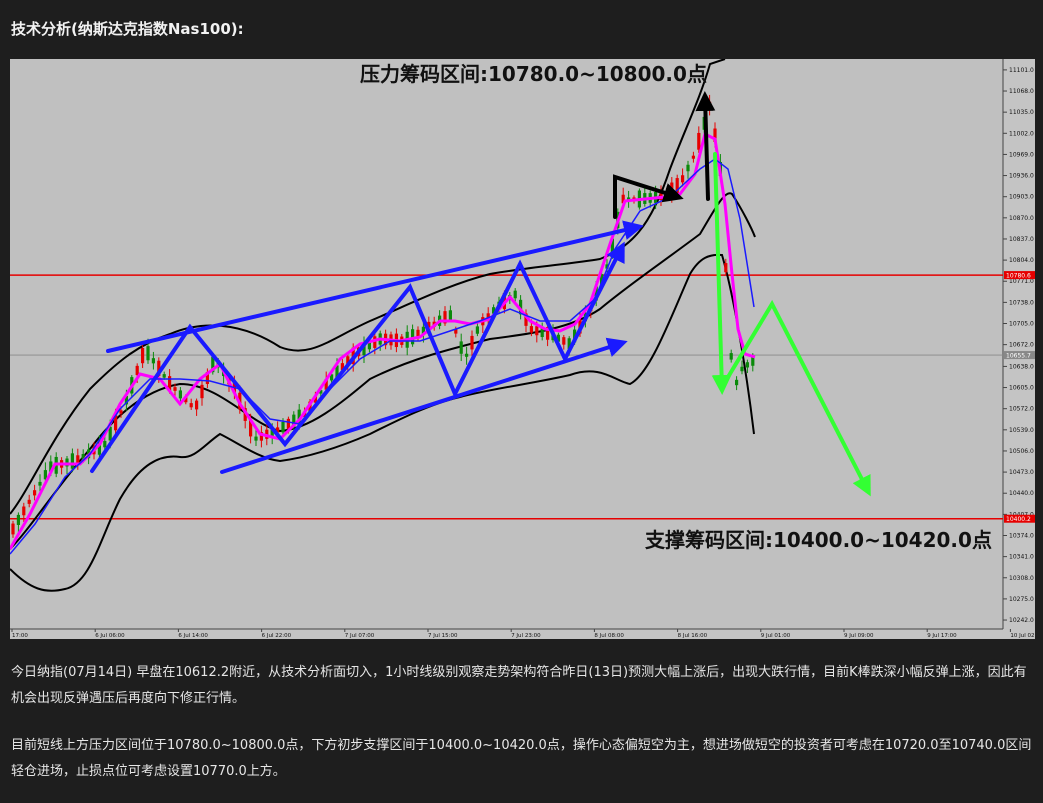  Describe the element at coordinates (1021, 535) in the screenshot. I see `price-tick-label: 10374.0` at that location.